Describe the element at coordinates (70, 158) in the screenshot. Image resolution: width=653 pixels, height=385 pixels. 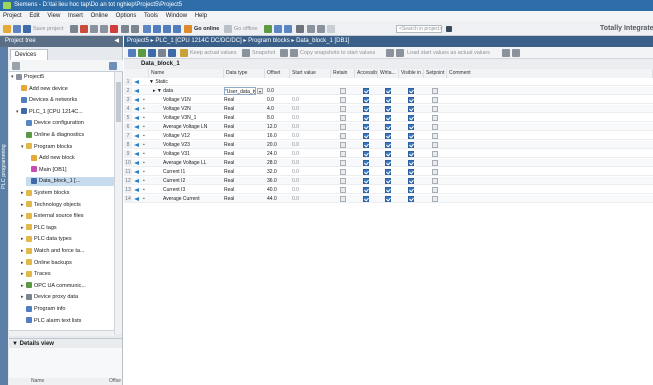
I see `tree-item: Add new block` at that location.